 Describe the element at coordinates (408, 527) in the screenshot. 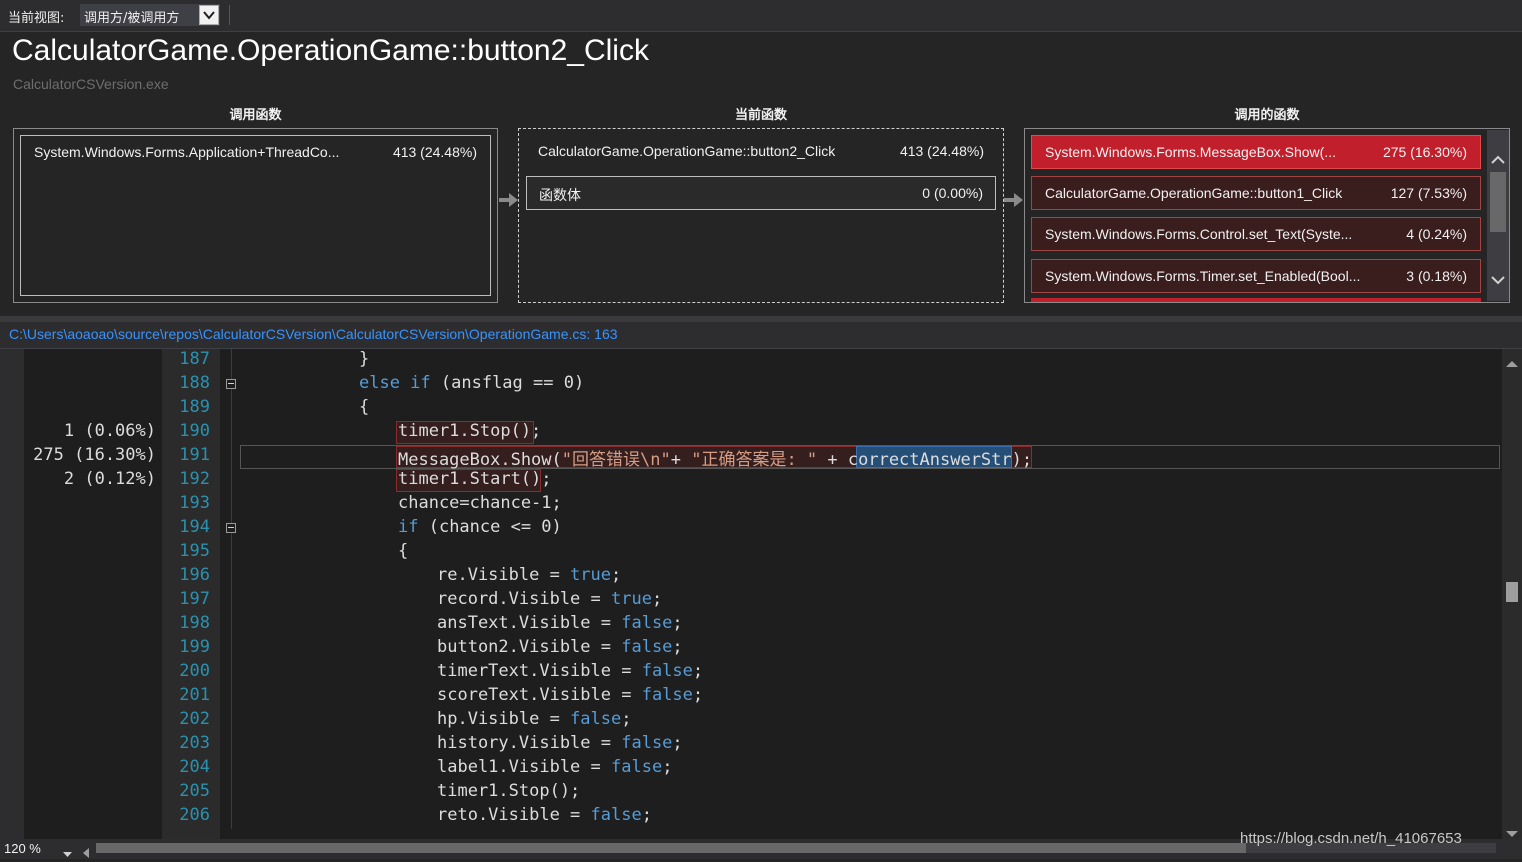

I see `code-keyword: if` at that location.